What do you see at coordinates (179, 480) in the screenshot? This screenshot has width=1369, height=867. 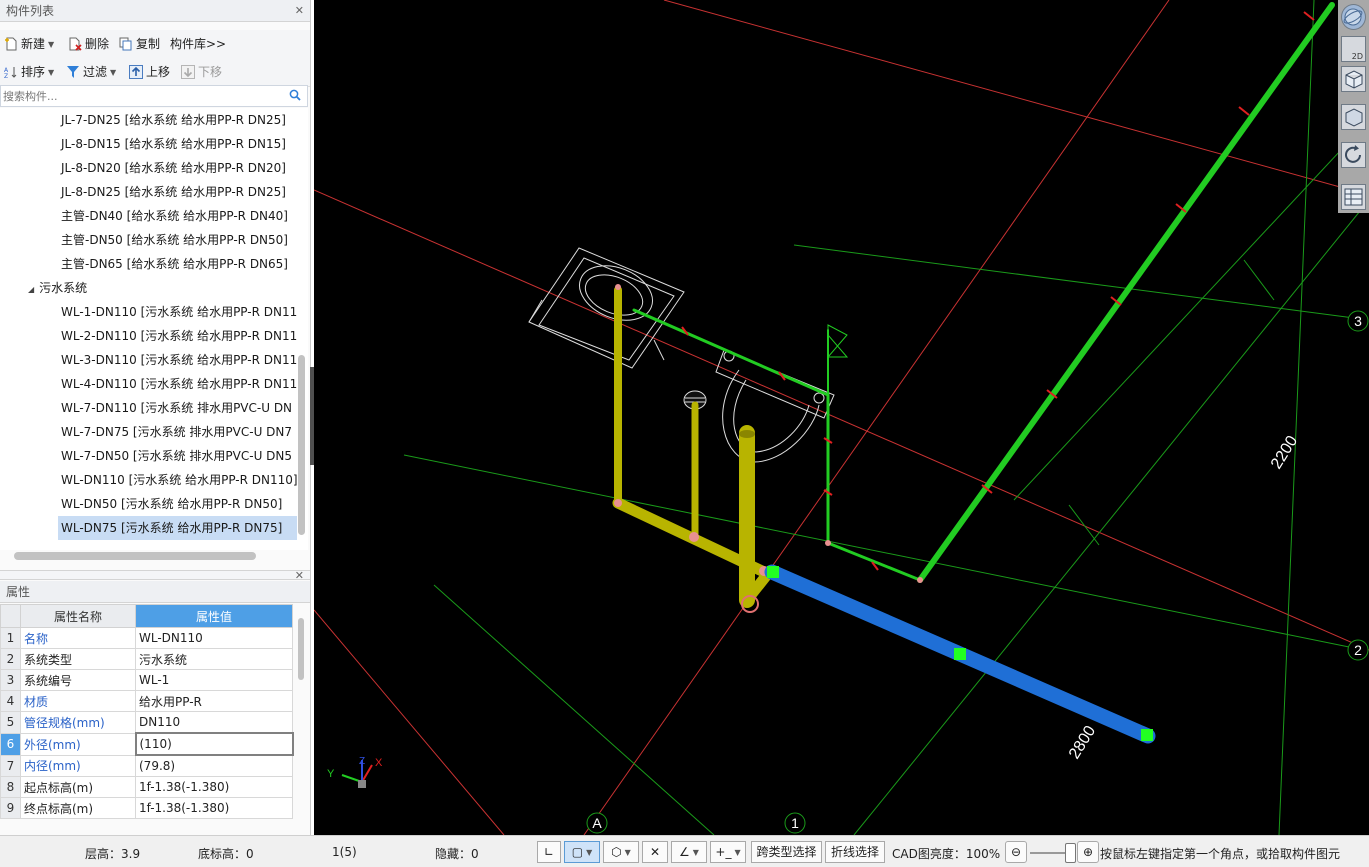 I see `tree-item: WL-DN110 [污水系统 给水用PP-R DN110]` at bounding box center [179, 480].